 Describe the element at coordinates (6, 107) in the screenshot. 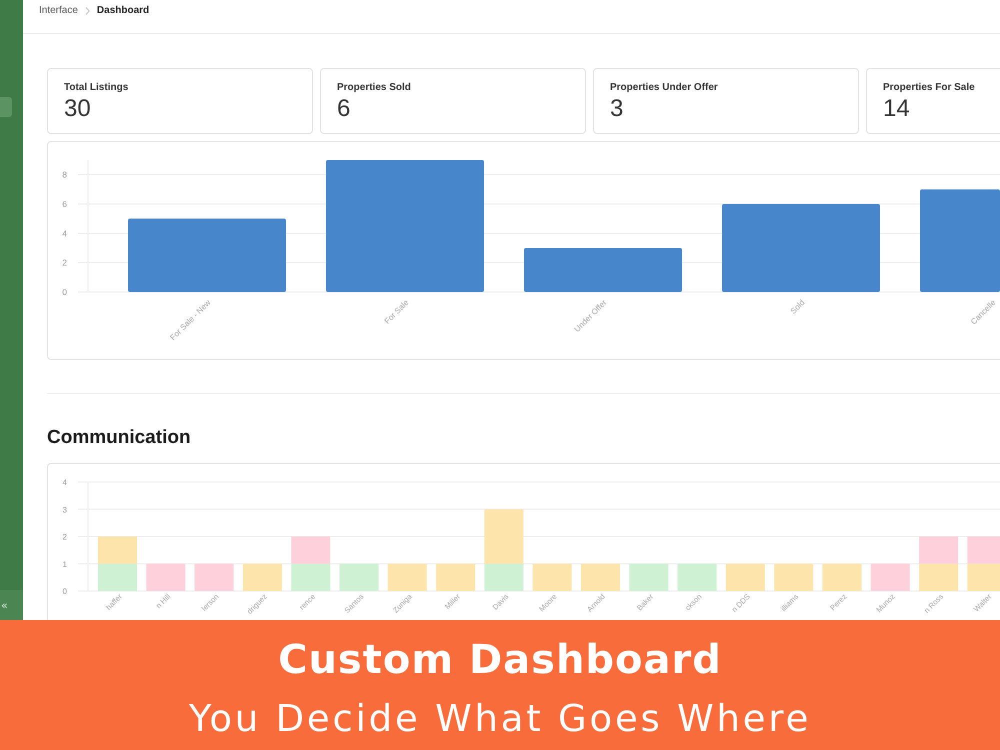

I see `sidebar-item` at that location.